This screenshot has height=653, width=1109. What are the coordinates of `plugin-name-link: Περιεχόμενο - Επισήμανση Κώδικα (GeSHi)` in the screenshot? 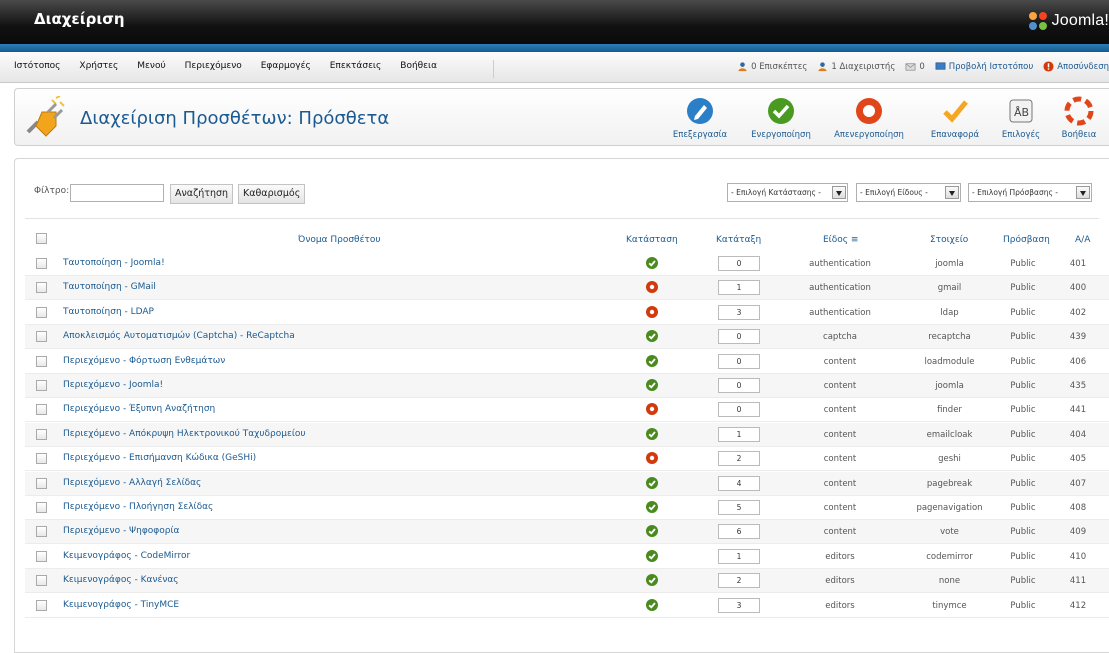 It's located at (159, 458).